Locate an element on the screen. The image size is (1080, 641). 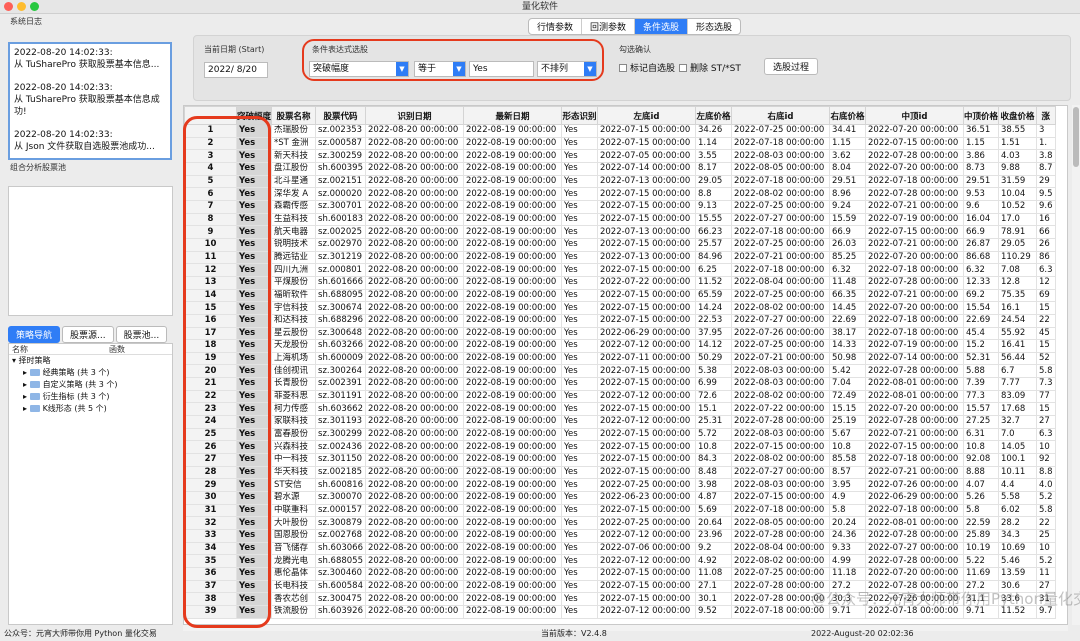
date-field: 2022/ 8/20 is located at coordinates (236, 70).